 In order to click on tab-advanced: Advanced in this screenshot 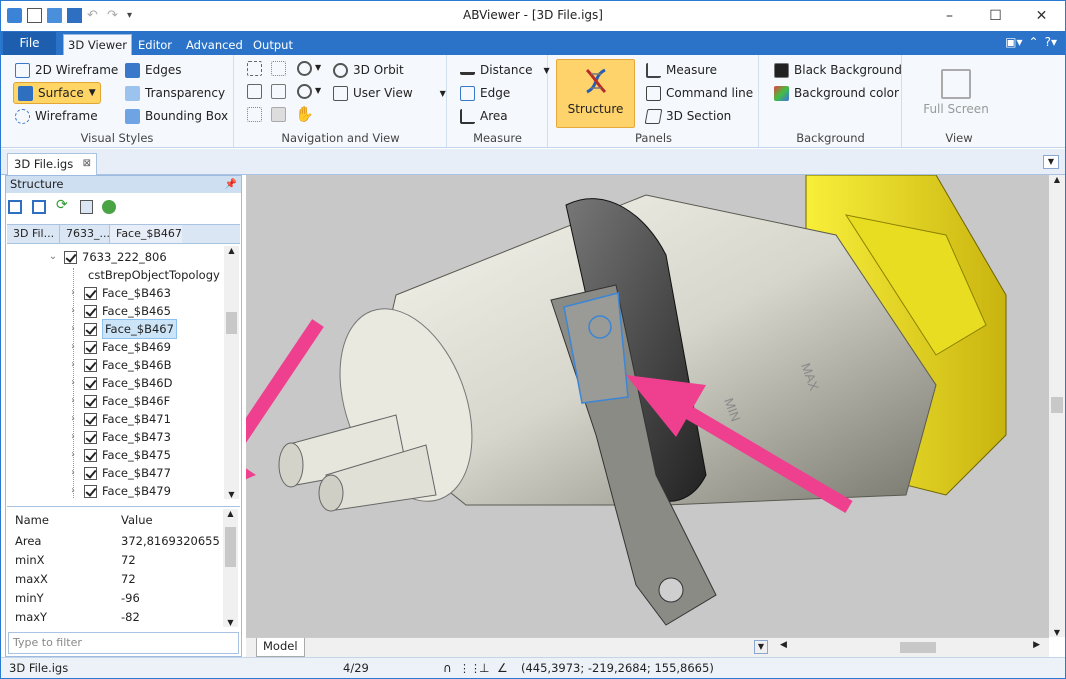, I will do `click(214, 45)`.